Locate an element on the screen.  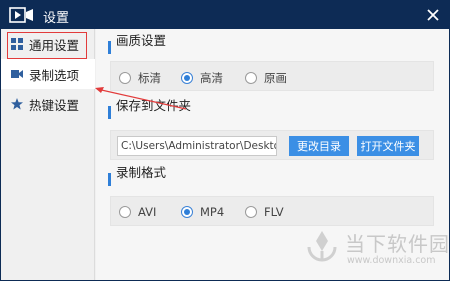
camera-icon is located at coordinates (17, 74).